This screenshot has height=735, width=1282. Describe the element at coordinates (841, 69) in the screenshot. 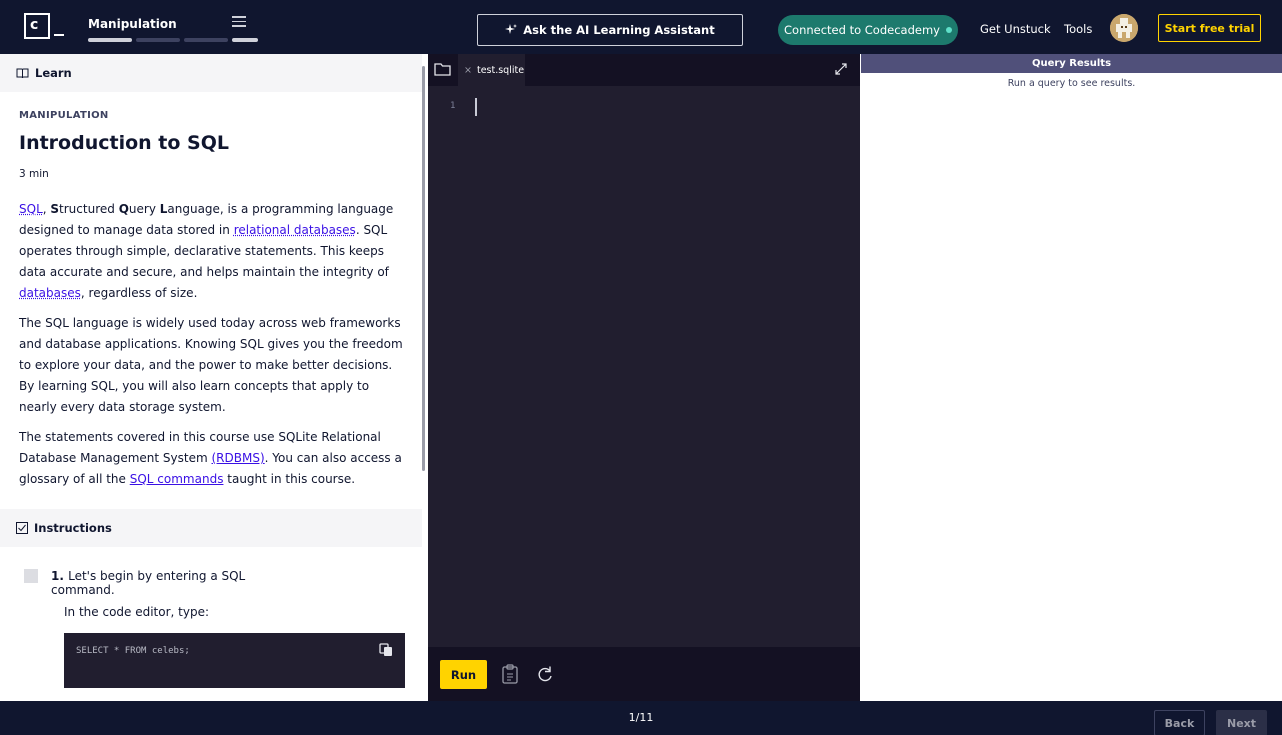

I see `expand-icon` at that location.